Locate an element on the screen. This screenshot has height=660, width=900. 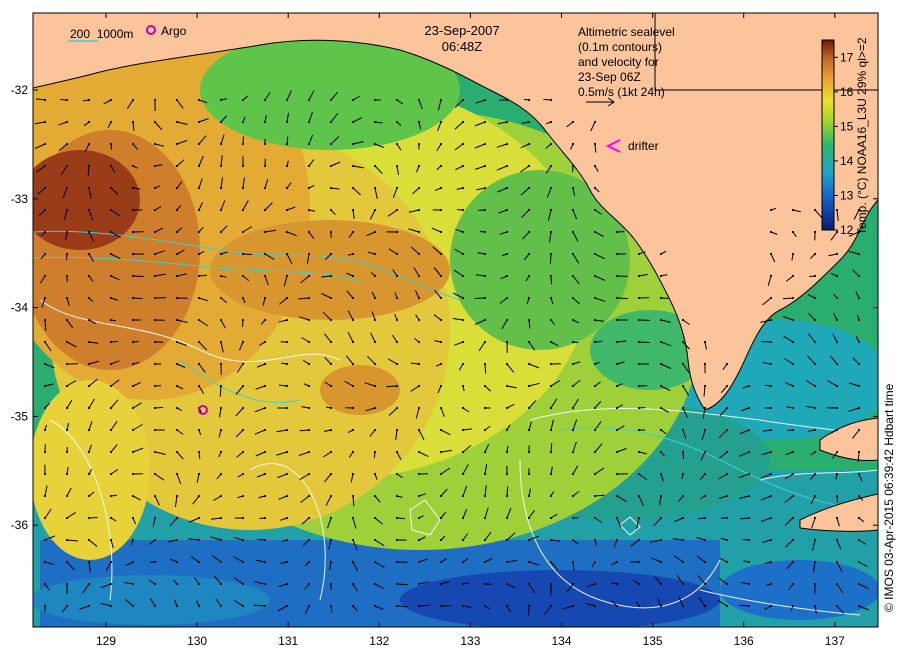
colorbar-tick-label: 17 is located at coordinates (847, 57).